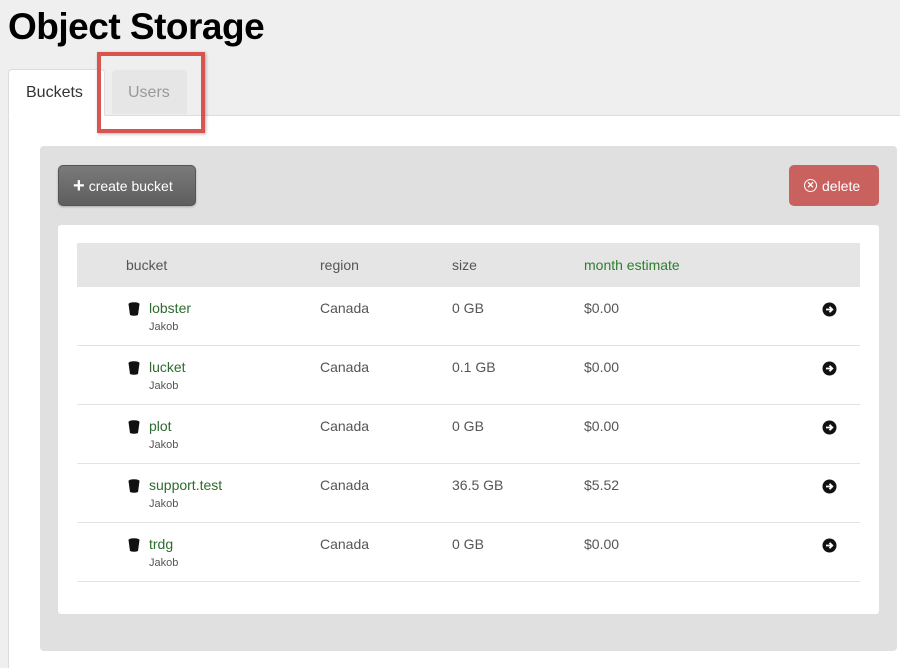  What do you see at coordinates (79, 186) in the screenshot?
I see `plus-icon: +` at bounding box center [79, 186].